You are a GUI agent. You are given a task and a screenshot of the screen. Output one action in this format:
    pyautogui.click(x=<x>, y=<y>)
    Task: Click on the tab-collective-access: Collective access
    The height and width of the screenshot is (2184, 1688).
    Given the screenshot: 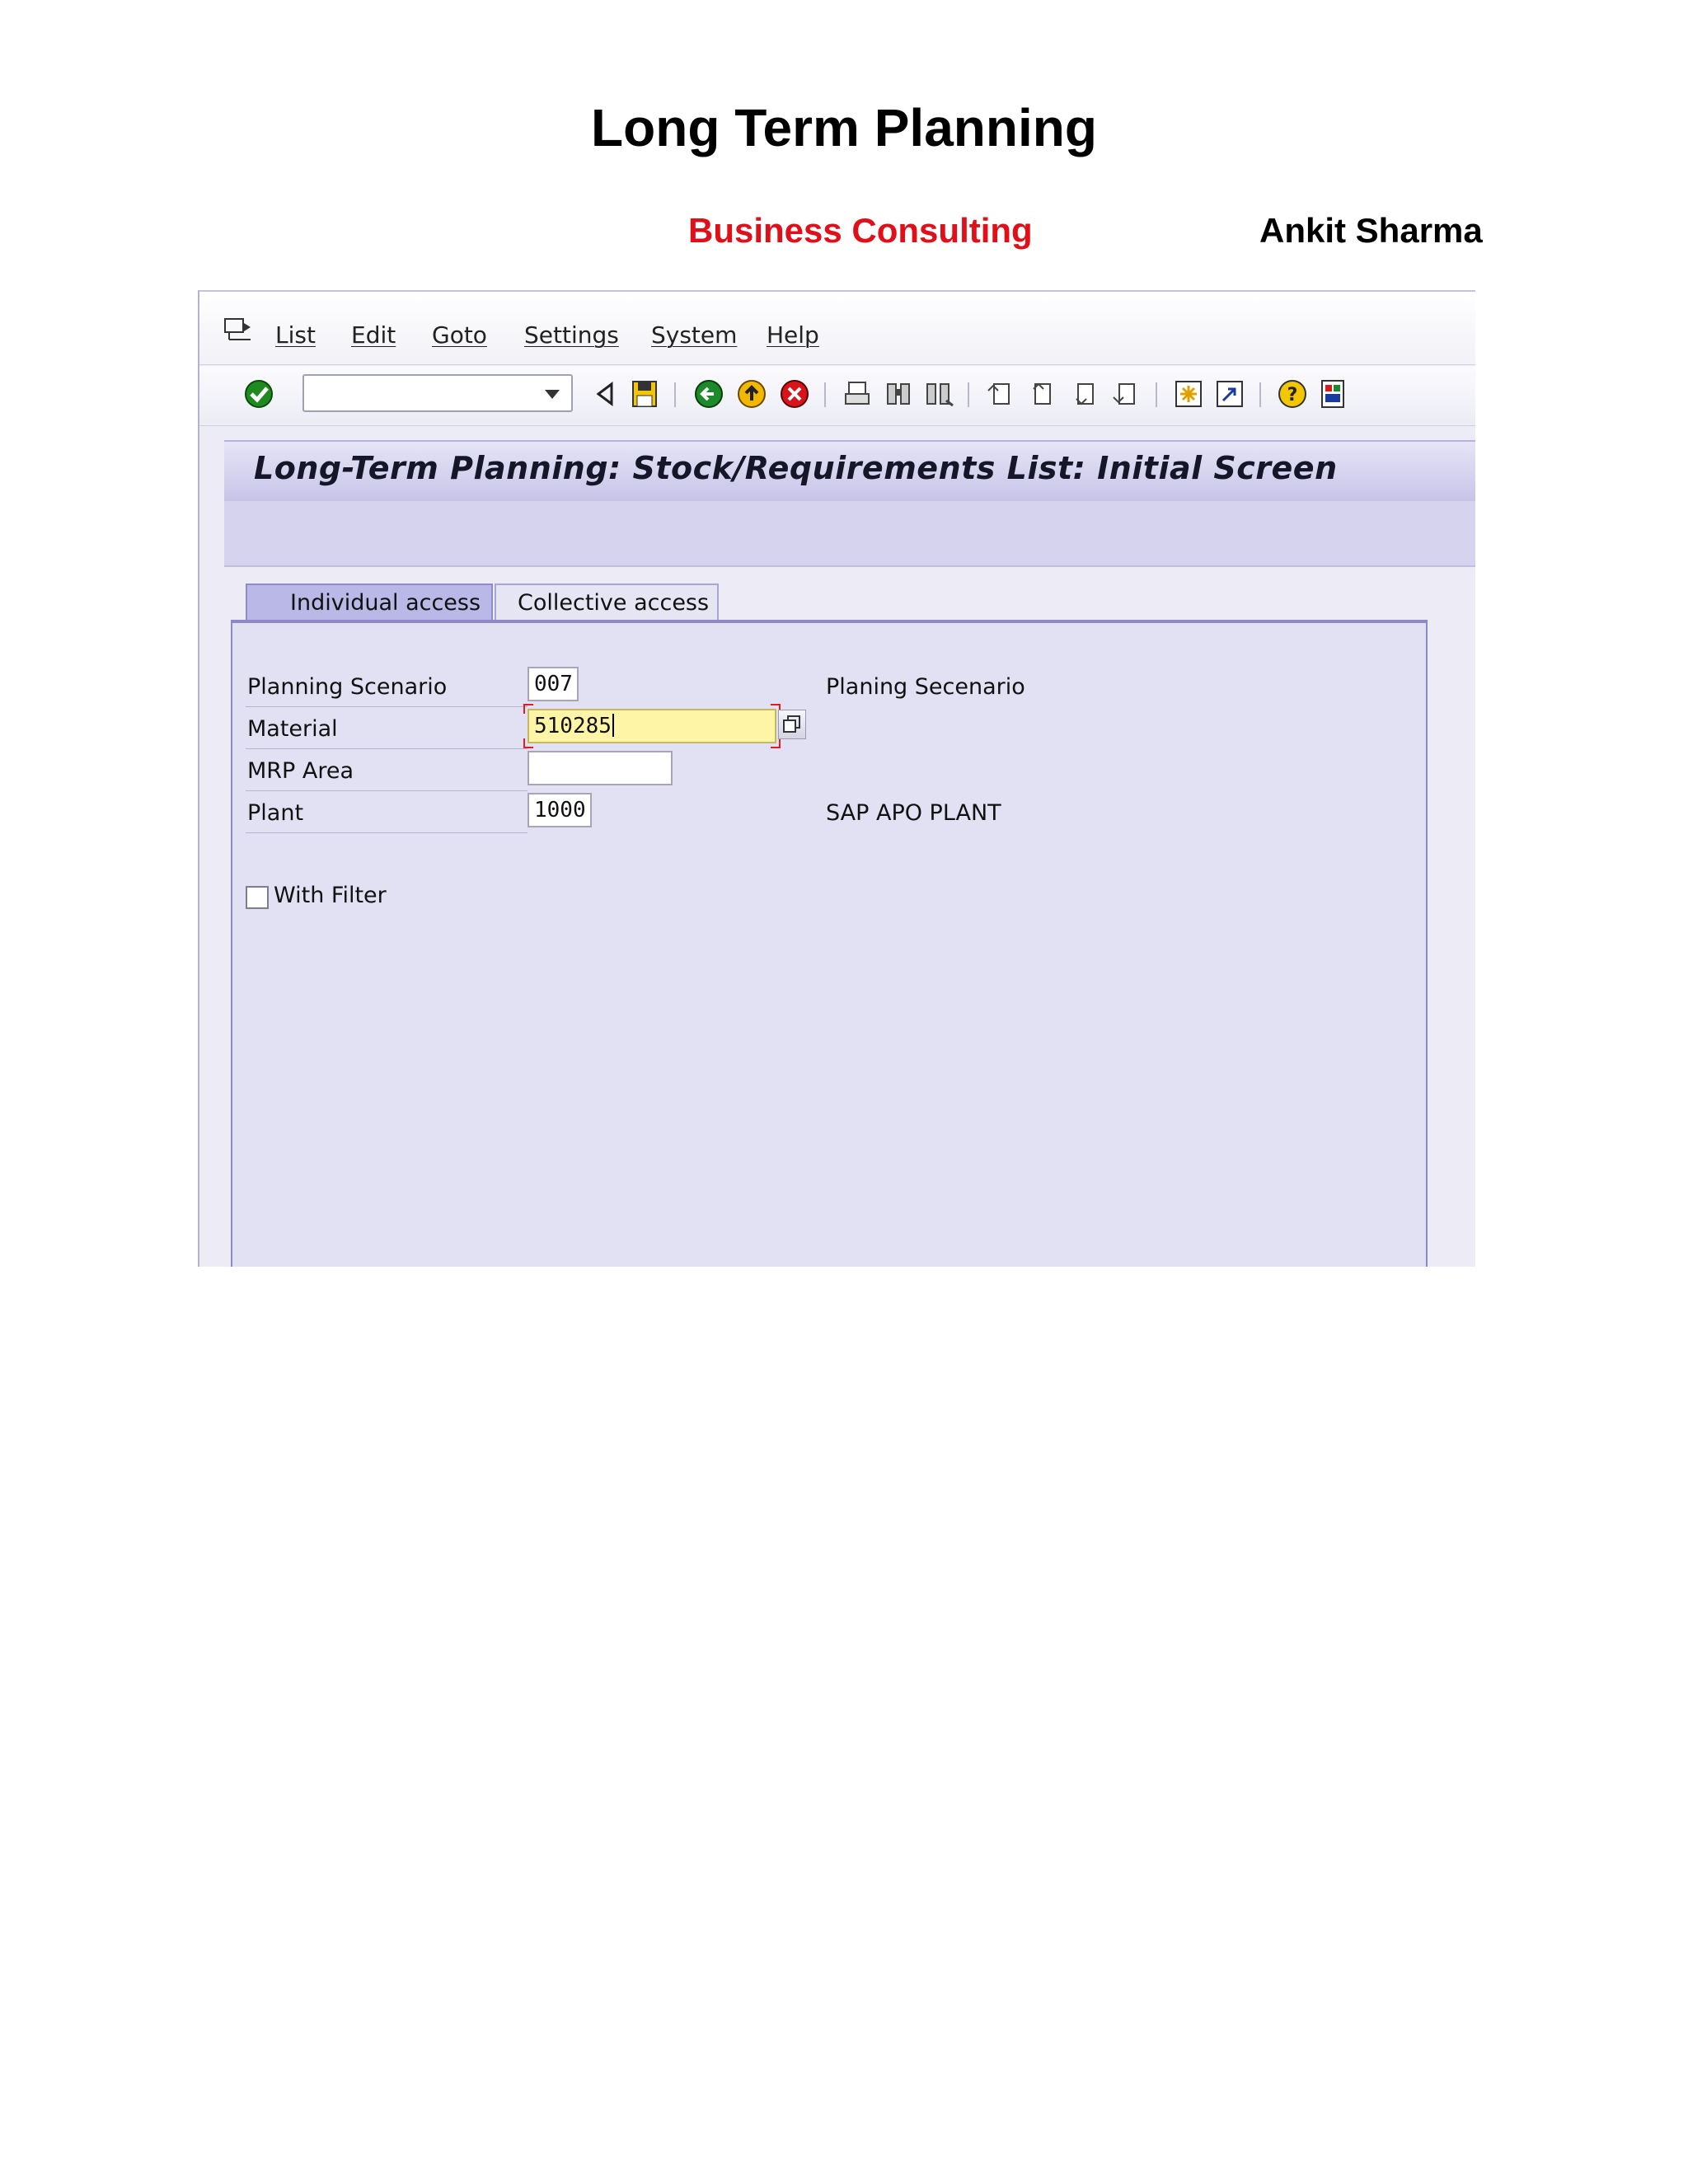 What is the action you would take?
    pyautogui.click(x=607, y=601)
    